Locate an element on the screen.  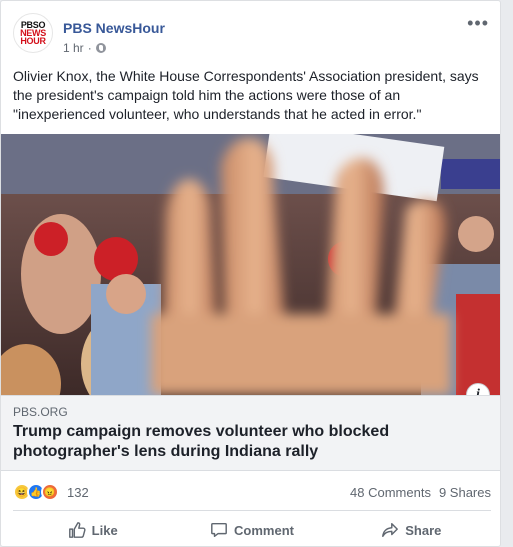
post-header: PBSO NEWS HOUR PBS NewsHour 1 hr · ••• is located at coordinates (252, 36).